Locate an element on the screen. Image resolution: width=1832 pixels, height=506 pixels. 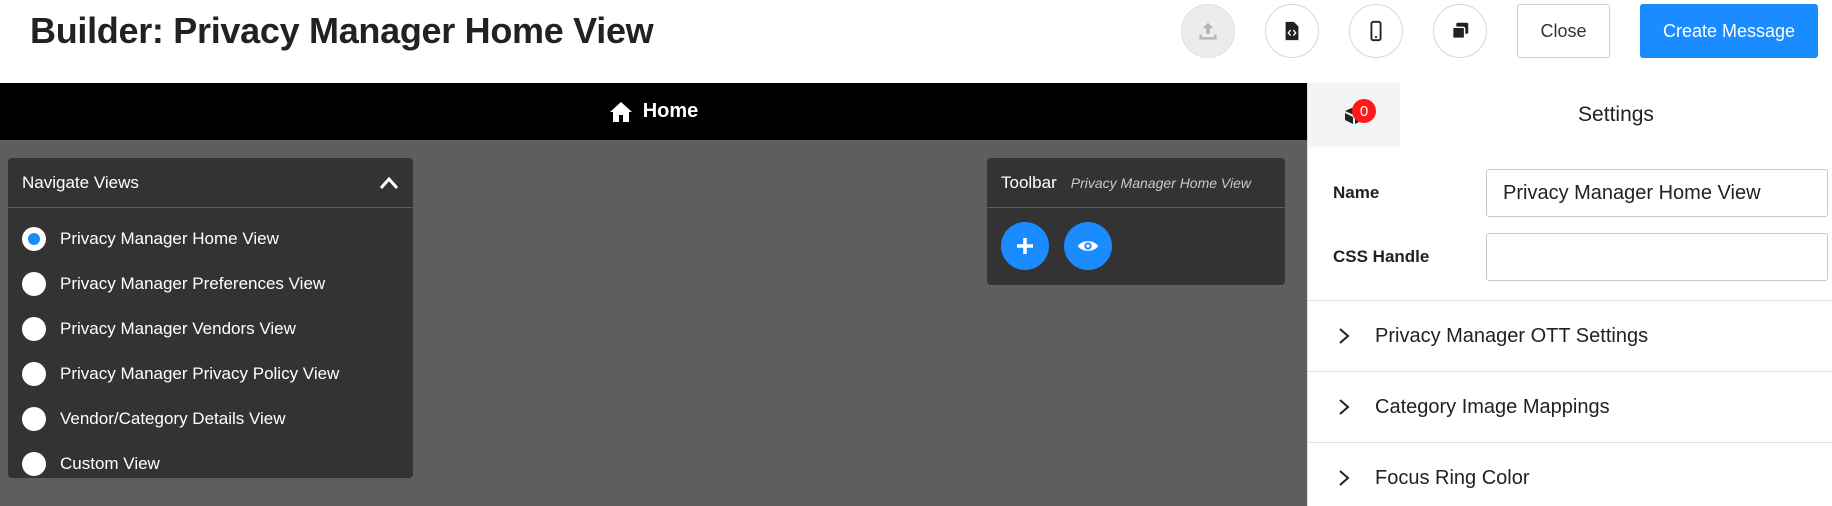
view-option-privacy-policy: Privacy Manager Privacy Policy View is located at coordinates (210, 373).